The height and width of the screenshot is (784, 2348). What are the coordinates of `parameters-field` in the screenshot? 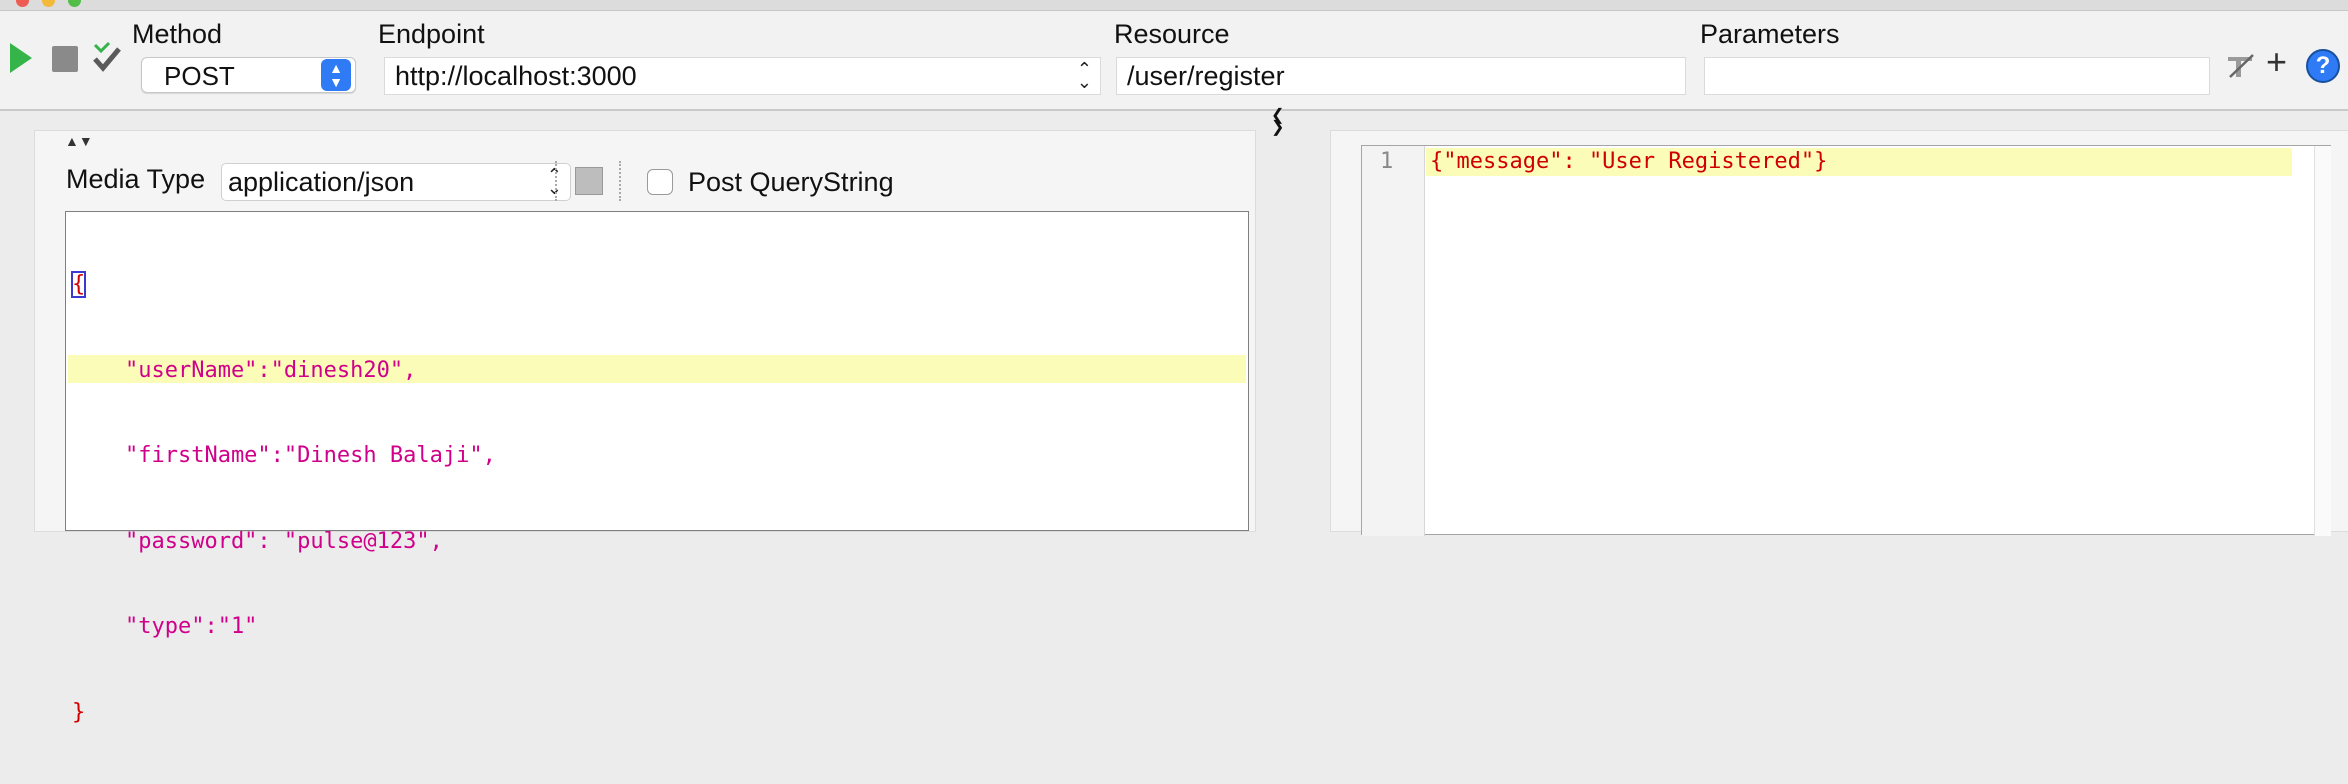 It's located at (1957, 76).